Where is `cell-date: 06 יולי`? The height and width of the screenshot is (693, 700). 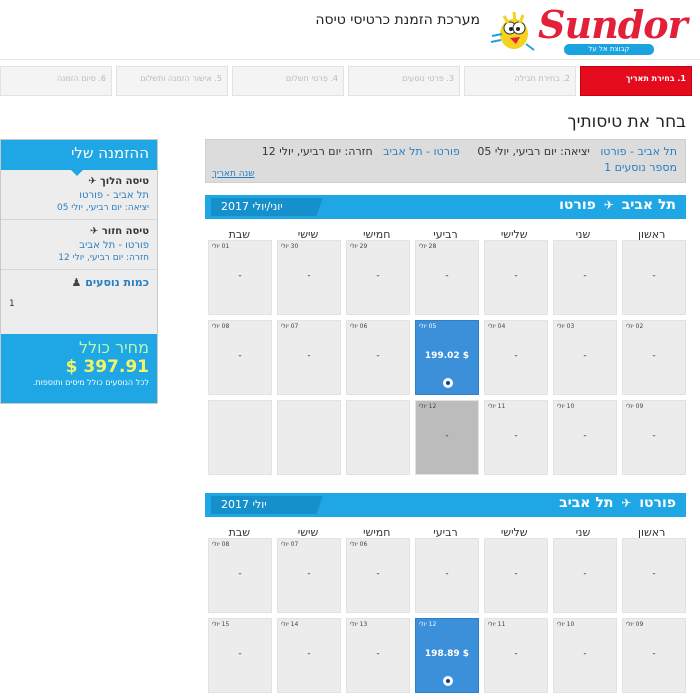
cell-date: 06 יולי is located at coordinates (359, 326).